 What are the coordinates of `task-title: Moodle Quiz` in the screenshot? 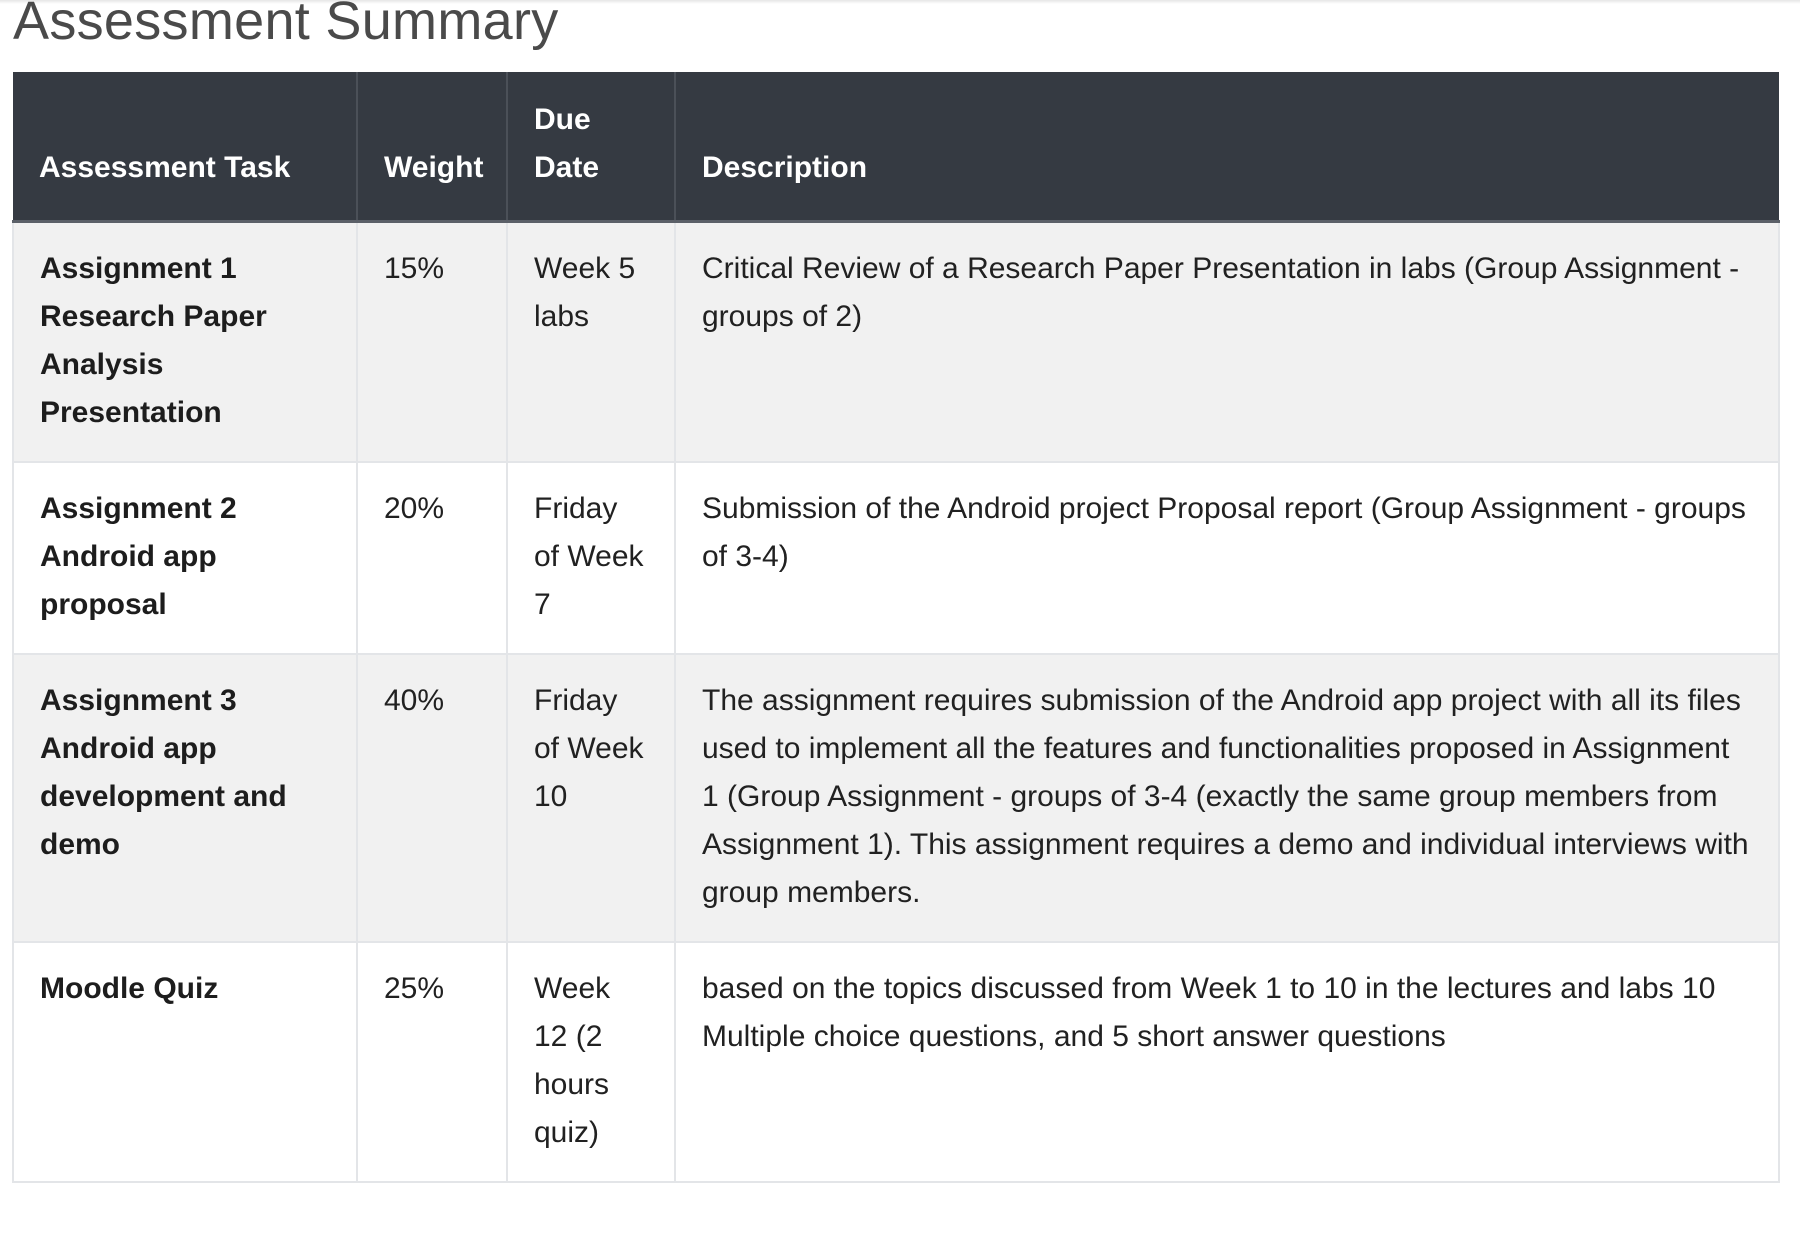 It's located at (129, 988).